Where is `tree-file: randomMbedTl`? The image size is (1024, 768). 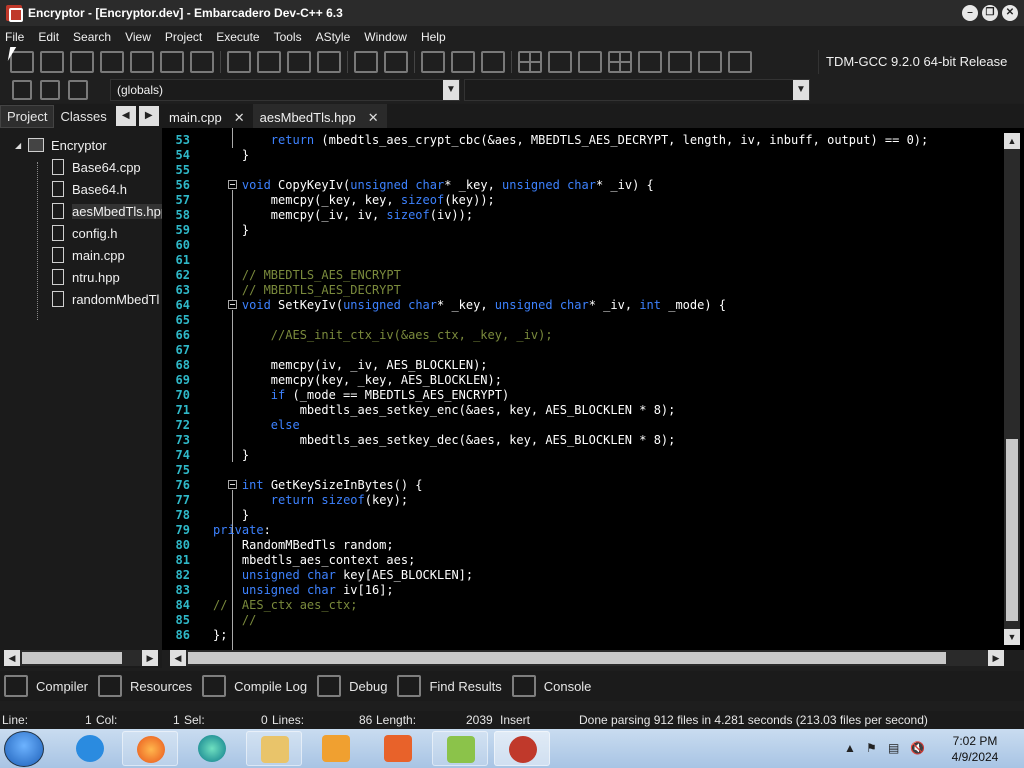 tree-file: randomMbedTl is located at coordinates (81, 299).